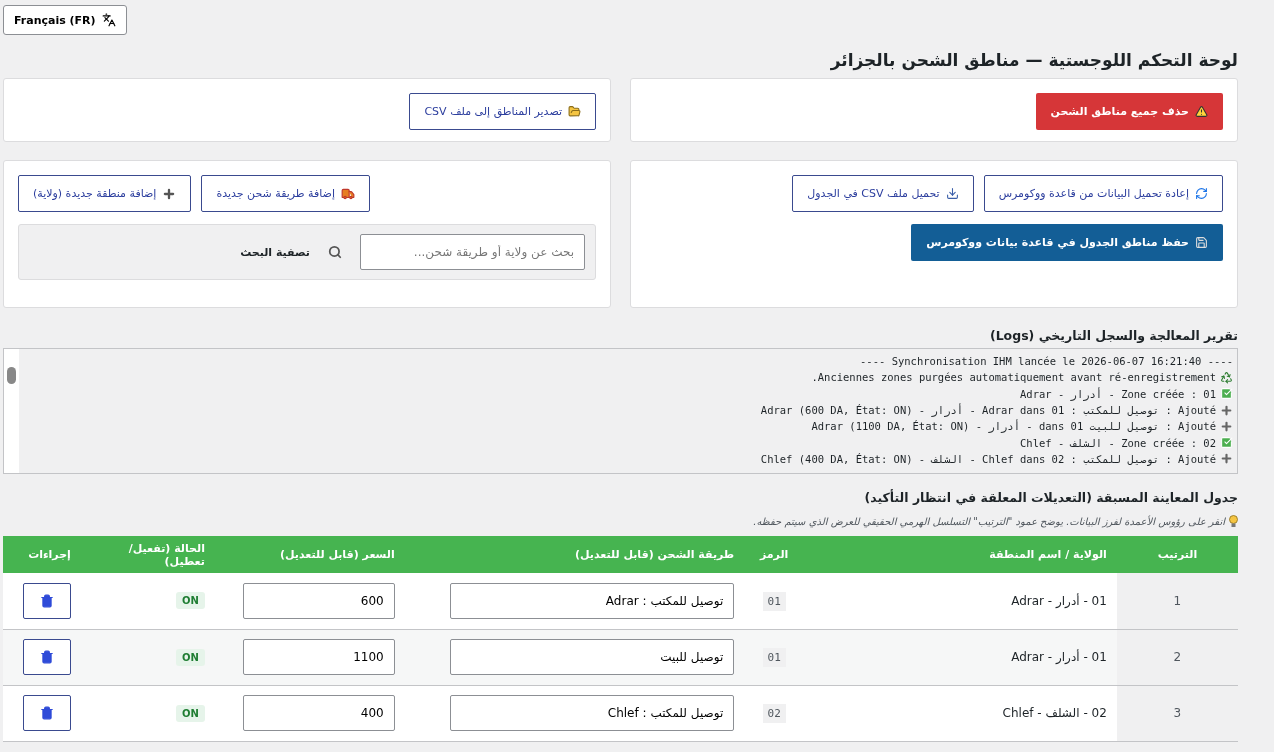 This screenshot has height=752, width=1274. What do you see at coordinates (1067, 242) in the screenshot?
I see `save-button: حفظ مناطق الجدول في قاعدة بيانات ووكومرس` at bounding box center [1067, 242].